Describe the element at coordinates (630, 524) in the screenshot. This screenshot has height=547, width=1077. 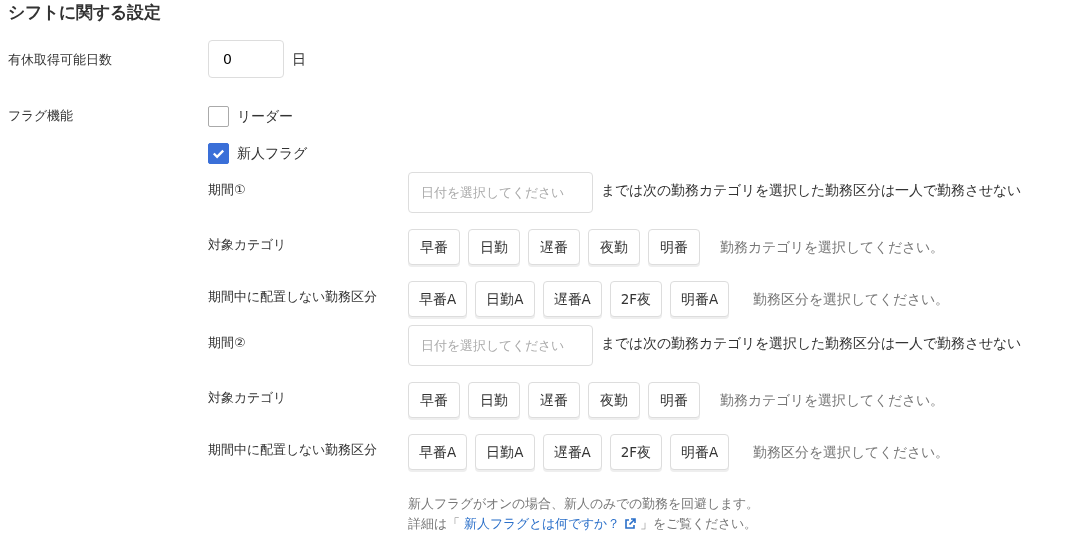
I see `external-link-icon` at that location.